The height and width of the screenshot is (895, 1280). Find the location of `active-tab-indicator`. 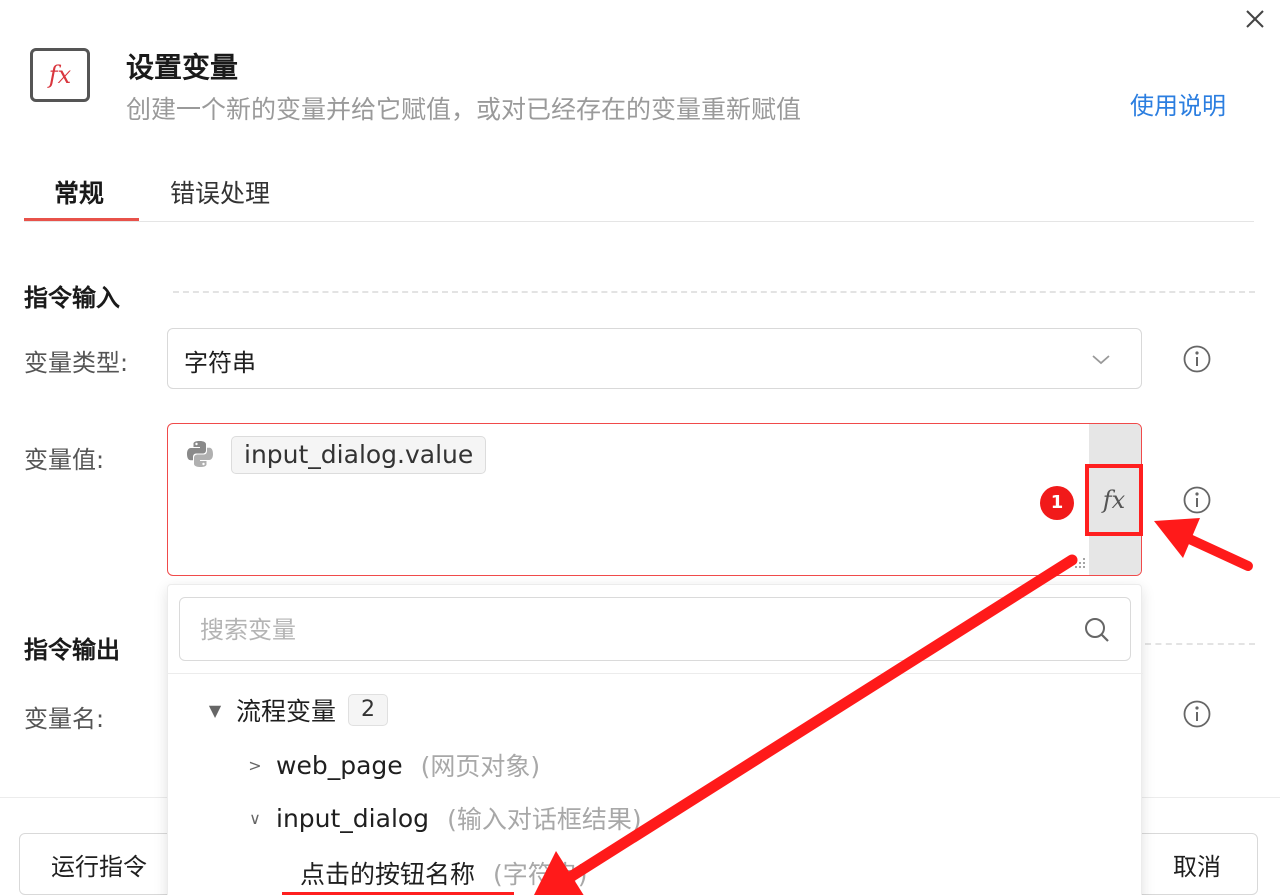

active-tab-indicator is located at coordinates (81, 219).